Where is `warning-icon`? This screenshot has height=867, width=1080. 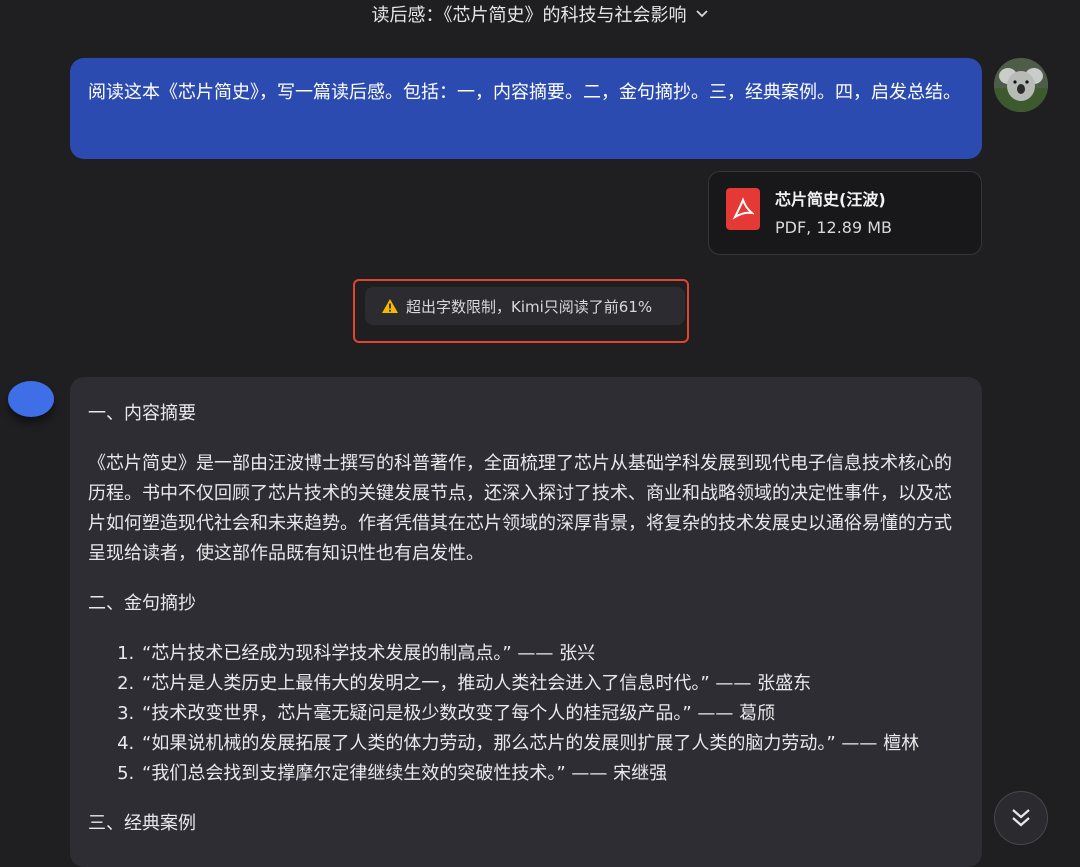 warning-icon is located at coordinates (390, 306).